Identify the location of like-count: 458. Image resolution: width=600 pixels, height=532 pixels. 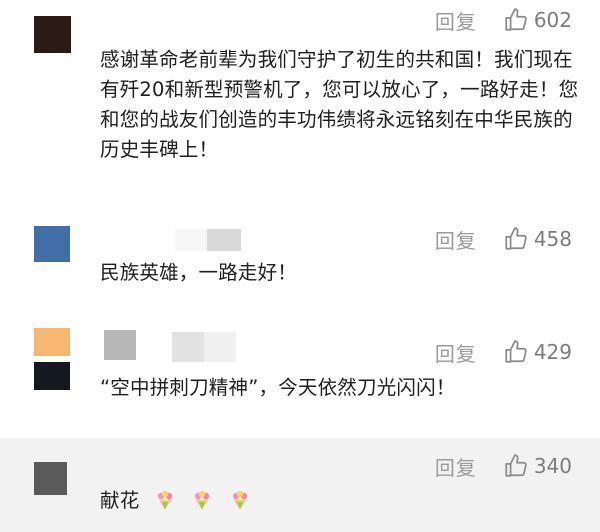
(552, 239).